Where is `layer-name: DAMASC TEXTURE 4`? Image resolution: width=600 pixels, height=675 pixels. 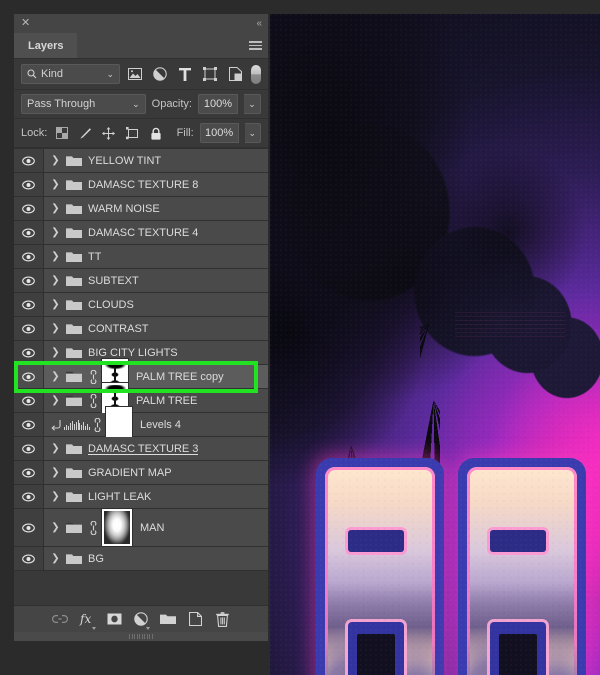 layer-name: DAMASC TEXTURE 4 is located at coordinates (142, 233).